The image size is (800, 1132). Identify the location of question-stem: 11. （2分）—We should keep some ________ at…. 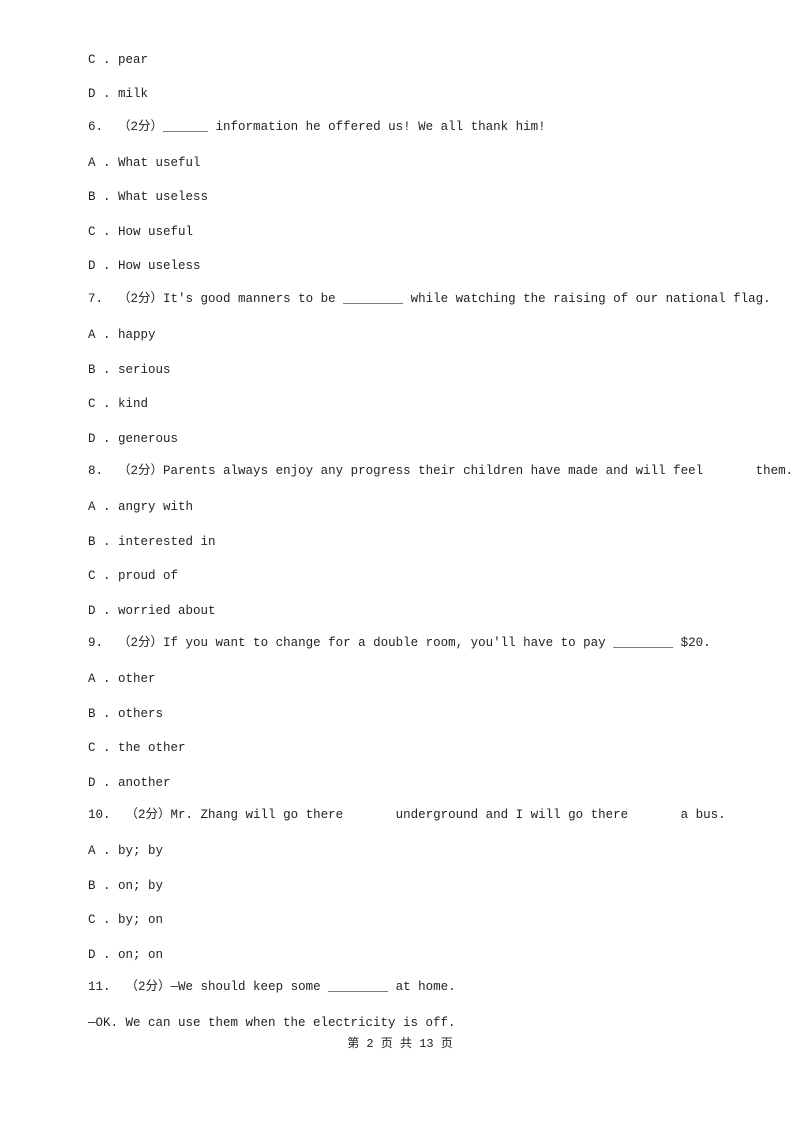
(272, 987).